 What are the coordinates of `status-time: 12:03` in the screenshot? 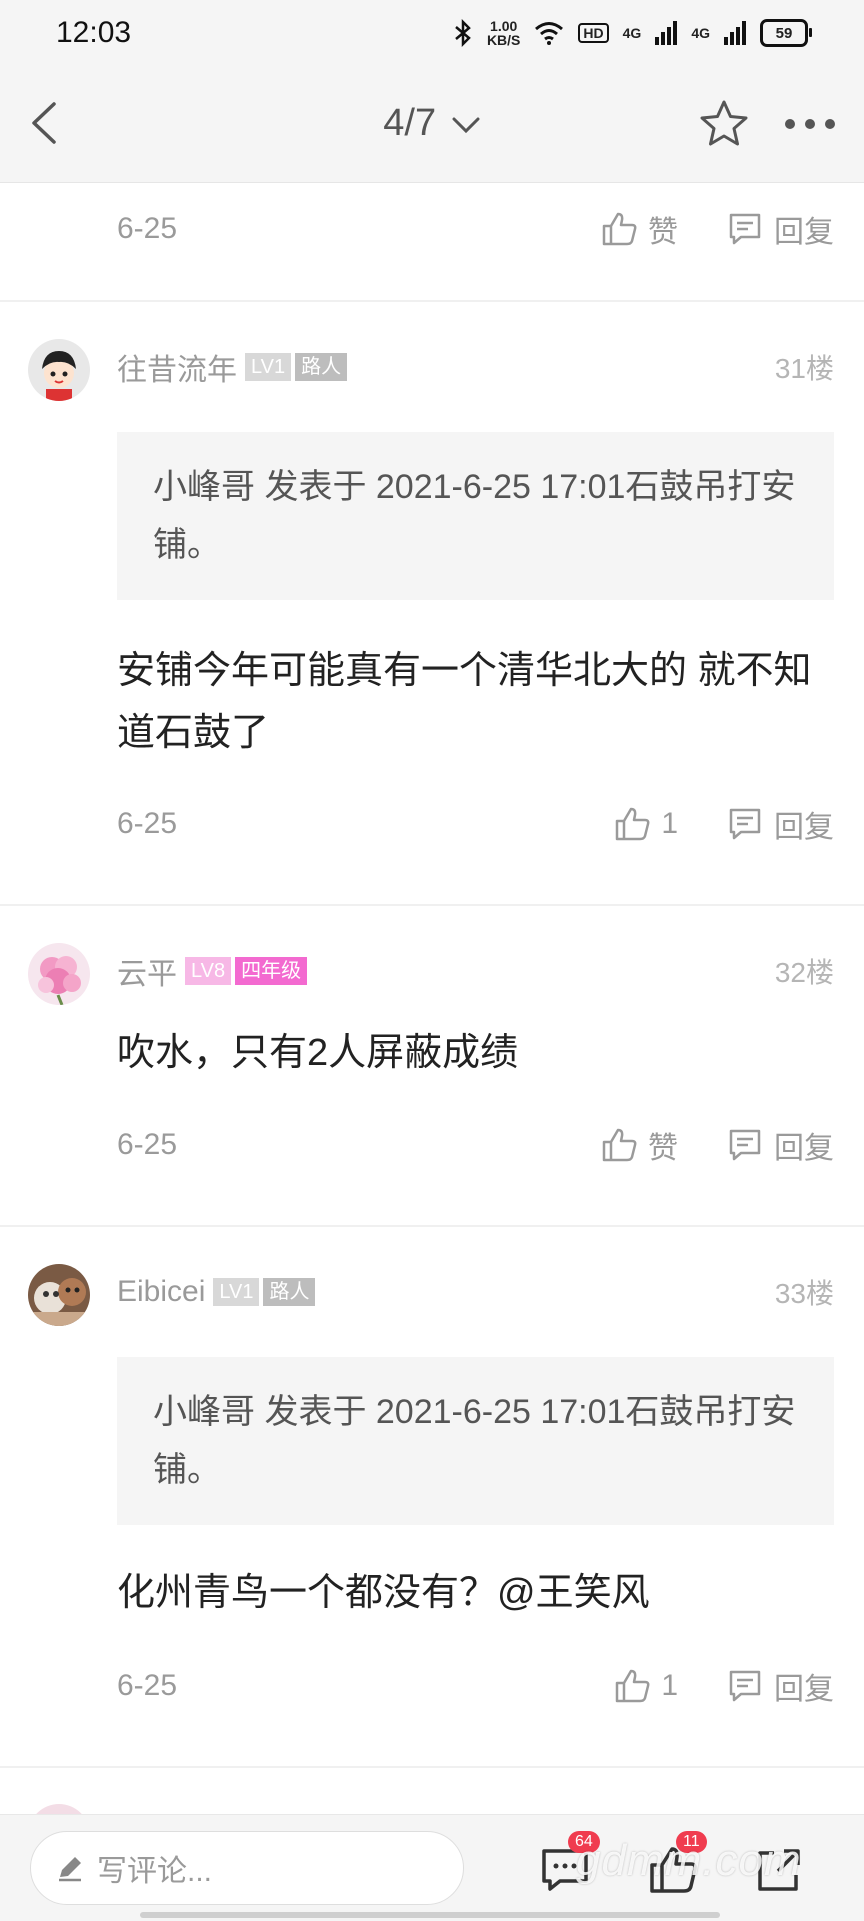 It's located at (94, 32).